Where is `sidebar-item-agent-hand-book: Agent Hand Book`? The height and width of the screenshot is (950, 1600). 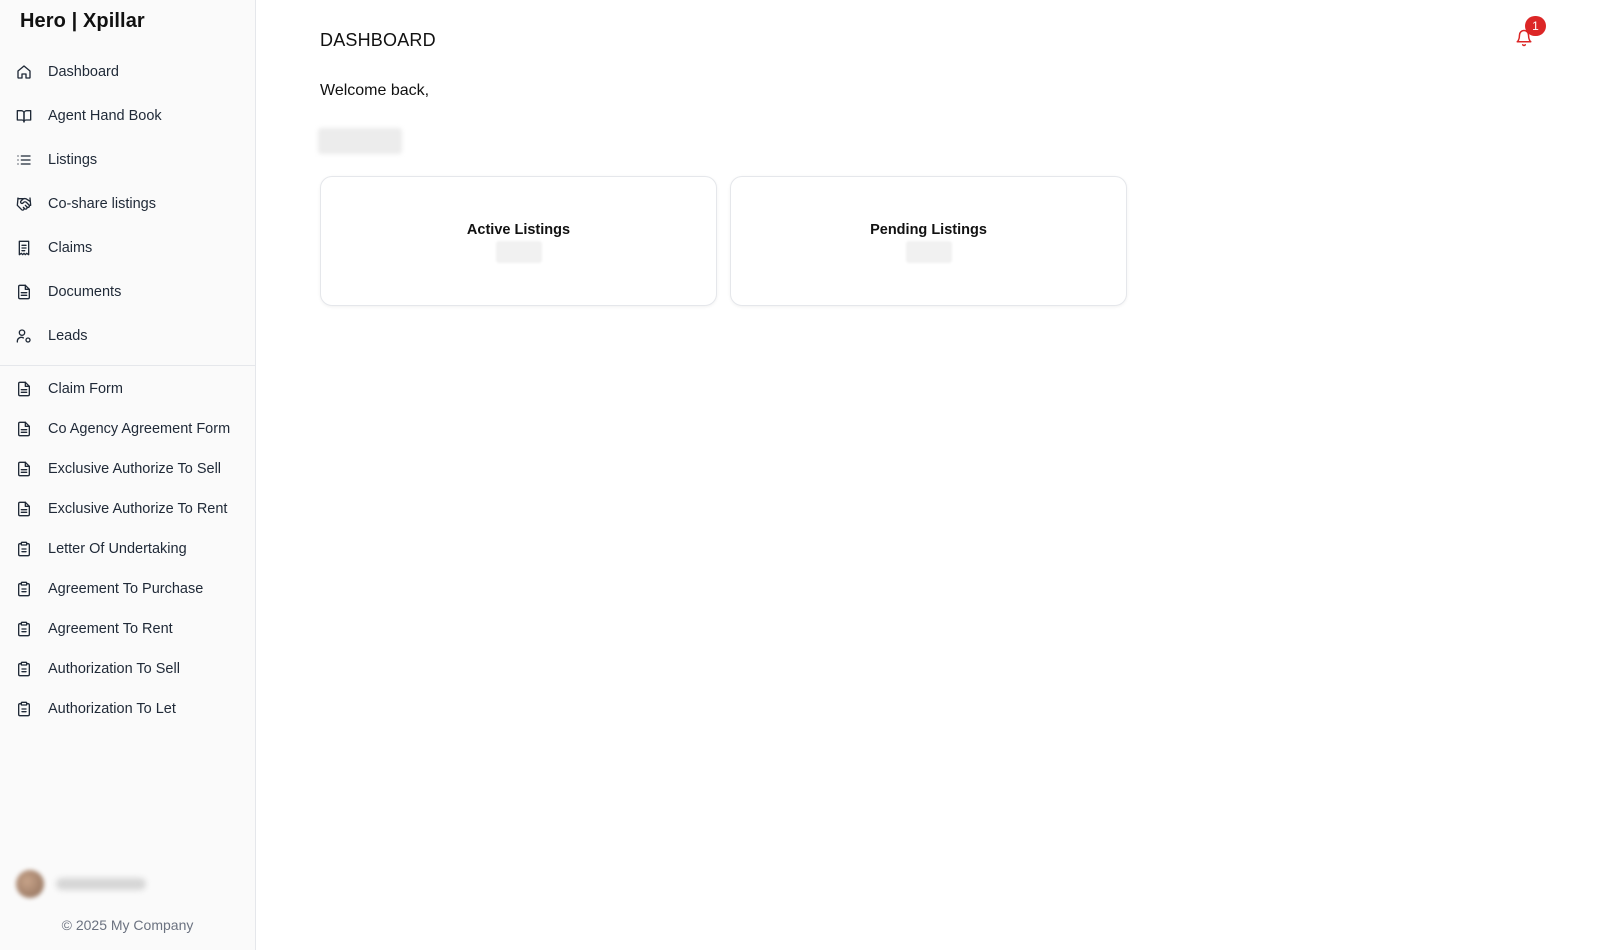
sidebar-item-agent-hand-book: Agent Hand Book is located at coordinates (127, 116).